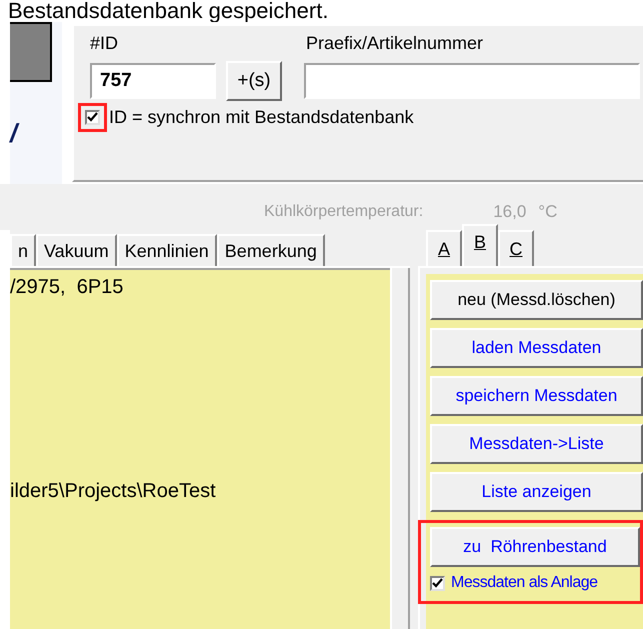  What do you see at coordinates (31, 52) in the screenshot?
I see `image-frame` at bounding box center [31, 52].